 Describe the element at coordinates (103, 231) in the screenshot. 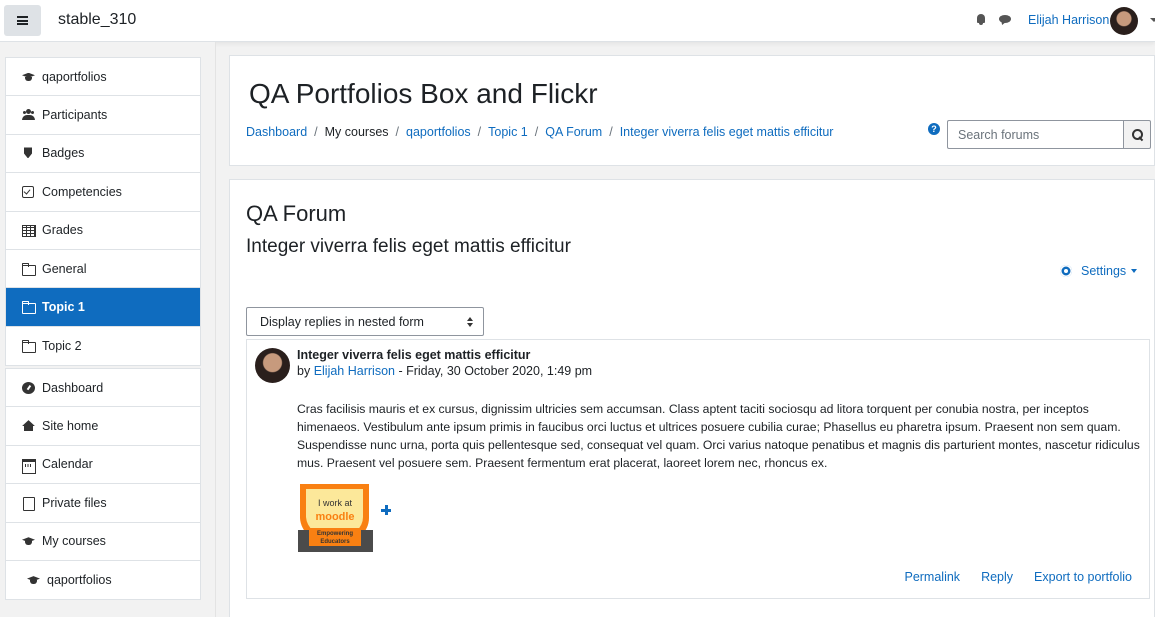

I see `sidebar-item-grades: Grades` at that location.